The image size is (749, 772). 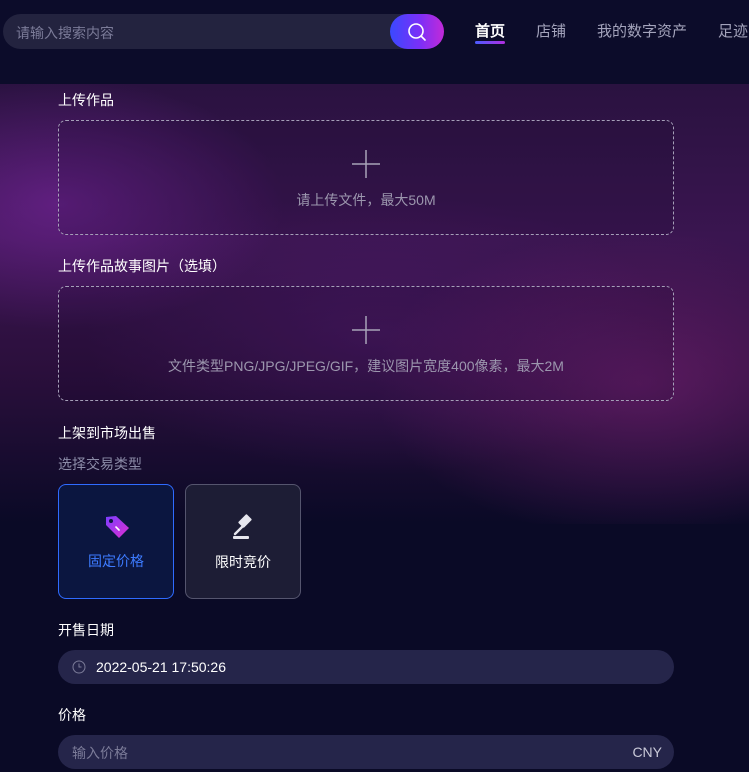 What do you see at coordinates (733, 30) in the screenshot?
I see `tab-footprint: 足迹` at bounding box center [733, 30].